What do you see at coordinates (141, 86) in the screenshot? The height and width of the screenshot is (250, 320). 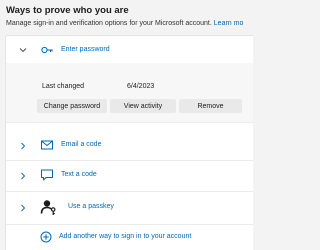 I see `last-changed-date: 6/4/2023` at bounding box center [141, 86].